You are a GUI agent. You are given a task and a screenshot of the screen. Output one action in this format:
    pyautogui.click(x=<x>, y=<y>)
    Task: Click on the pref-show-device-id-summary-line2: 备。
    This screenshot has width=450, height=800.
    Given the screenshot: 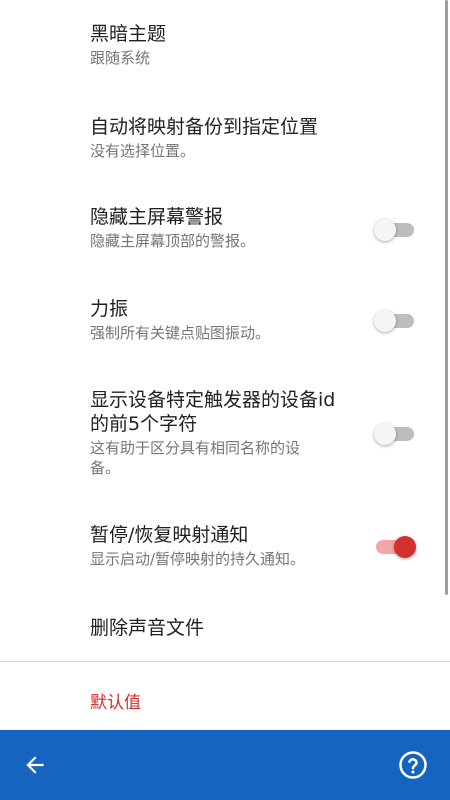 What is the action you would take?
    pyautogui.click(x=105, y=468)
    